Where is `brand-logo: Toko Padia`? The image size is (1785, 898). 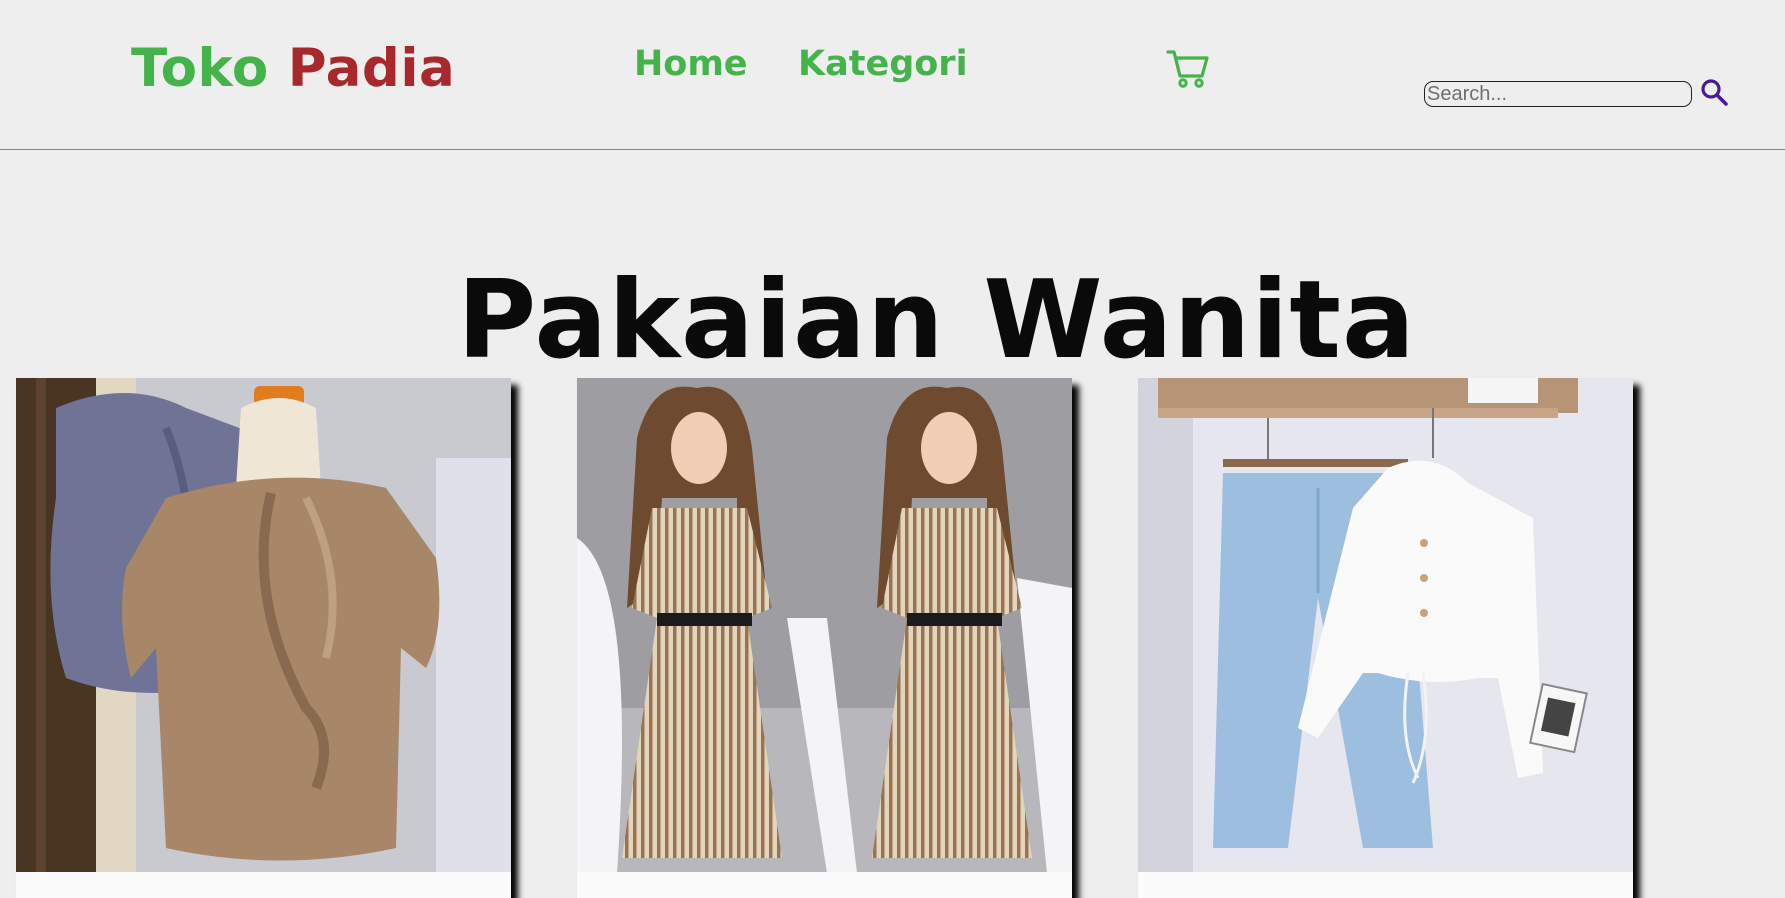
brand-logo: Toko Padia is located at coordinates (293, 68).